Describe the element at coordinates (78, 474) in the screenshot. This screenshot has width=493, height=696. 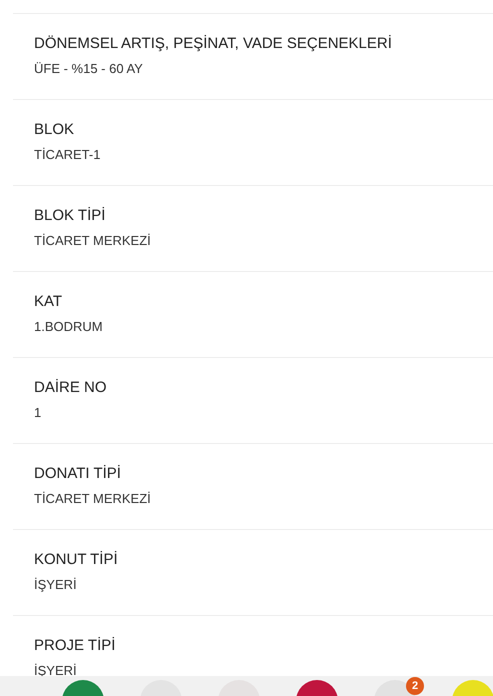
I see `field-label: DONATI TİPİ` at that location.